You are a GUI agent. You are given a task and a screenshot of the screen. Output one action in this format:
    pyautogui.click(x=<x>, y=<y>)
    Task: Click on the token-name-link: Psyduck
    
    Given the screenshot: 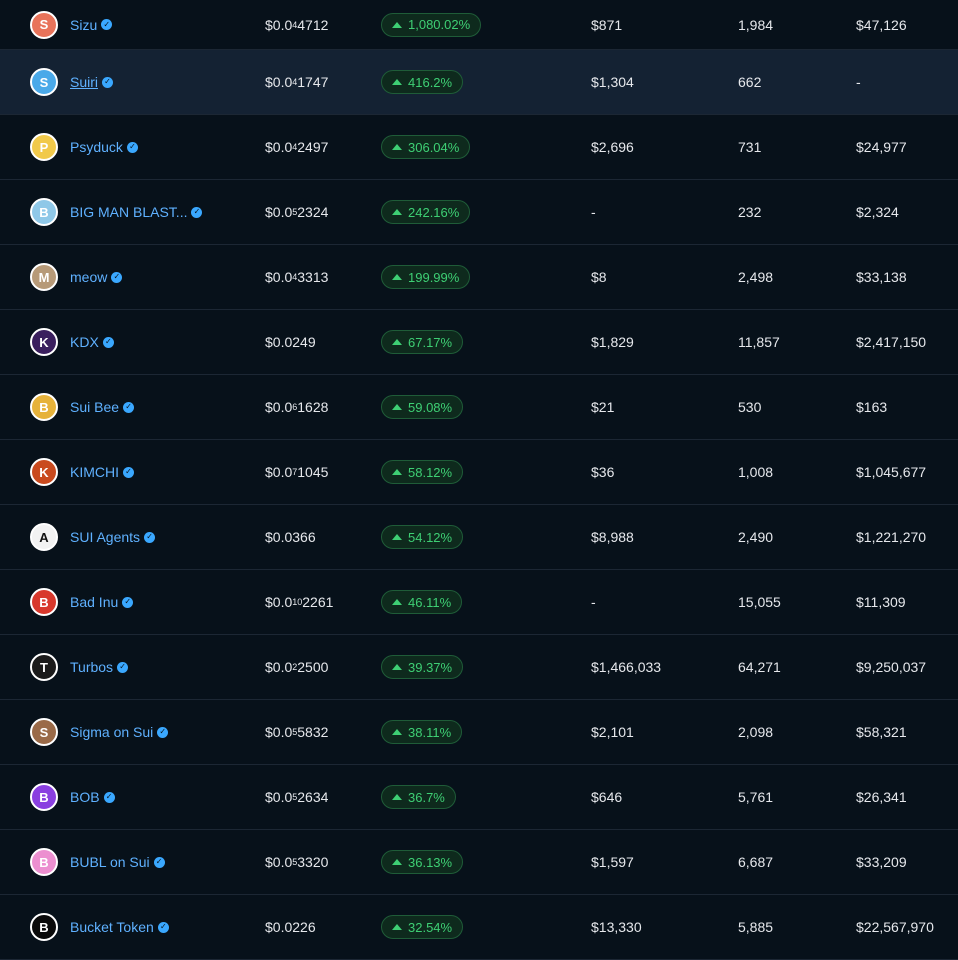 What is the action you would take?
    pyautogui.click(x=96, y=147)
    